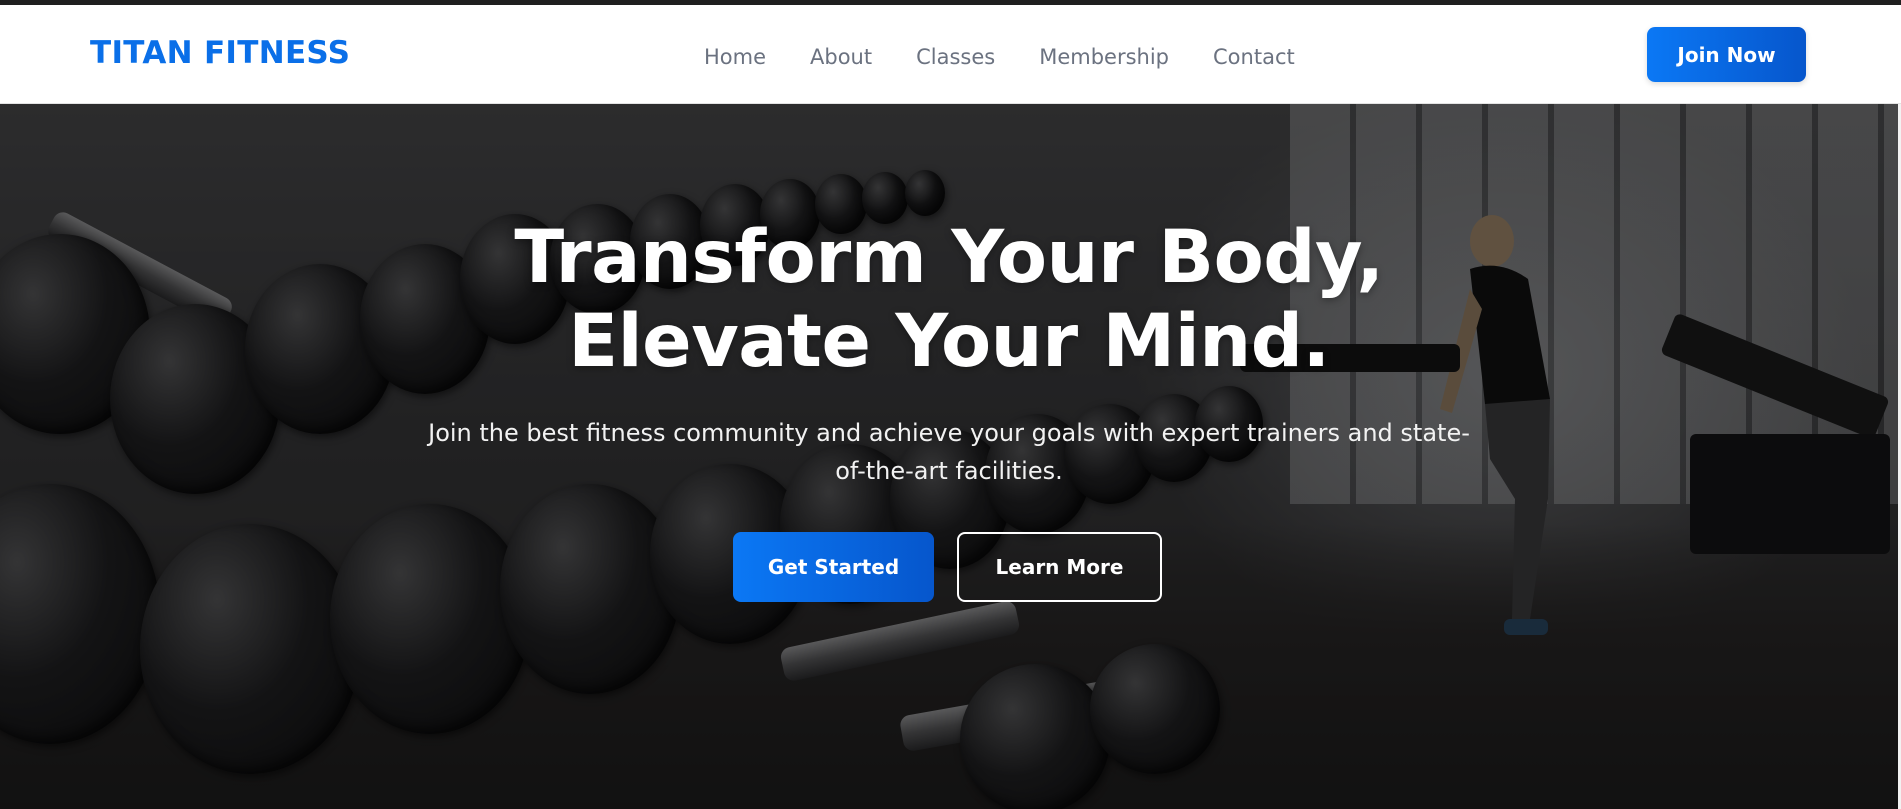 This screenshot has height=809, width=1901. I want to click on learn-more-button: Learn More, so click(1059, 567).